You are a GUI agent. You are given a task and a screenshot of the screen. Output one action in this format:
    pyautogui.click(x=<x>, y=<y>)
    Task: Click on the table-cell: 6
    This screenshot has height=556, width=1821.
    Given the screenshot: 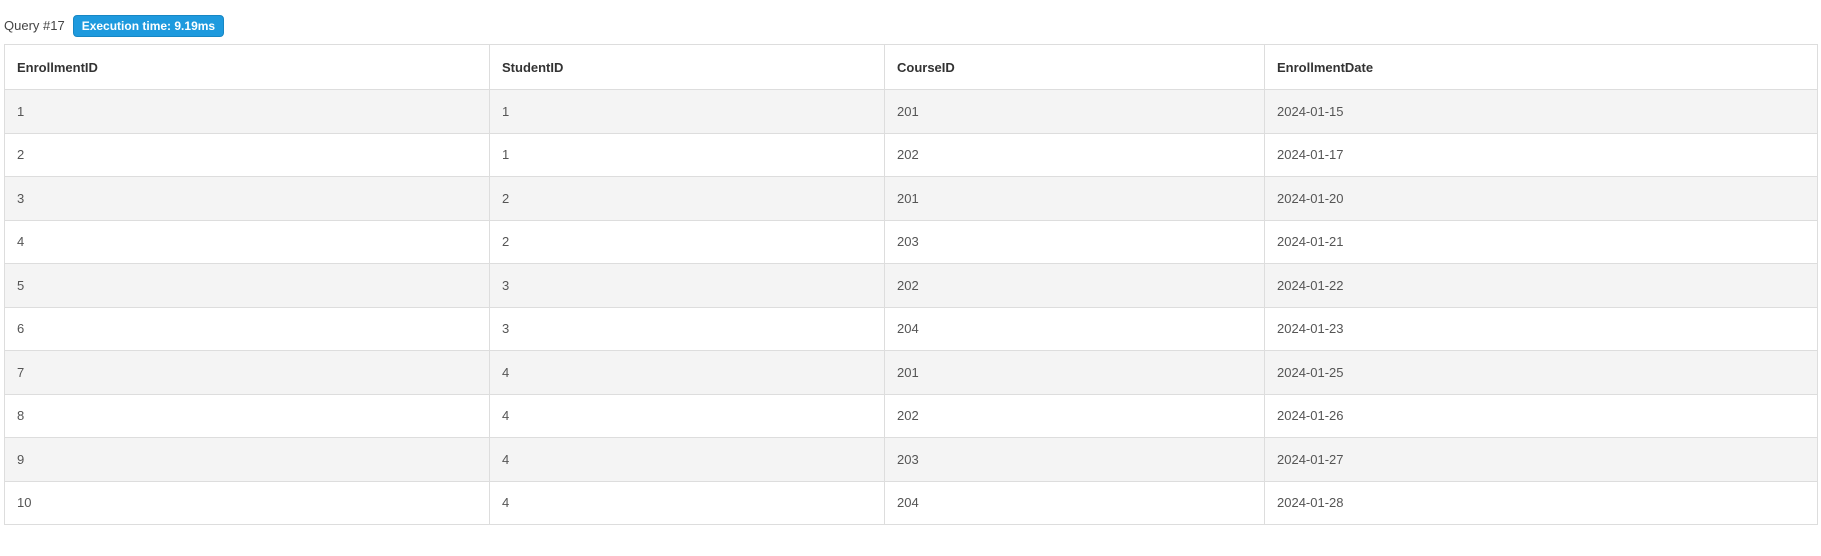 What is the action you would take?
    pyautogui.click(x=247, y=328)
    